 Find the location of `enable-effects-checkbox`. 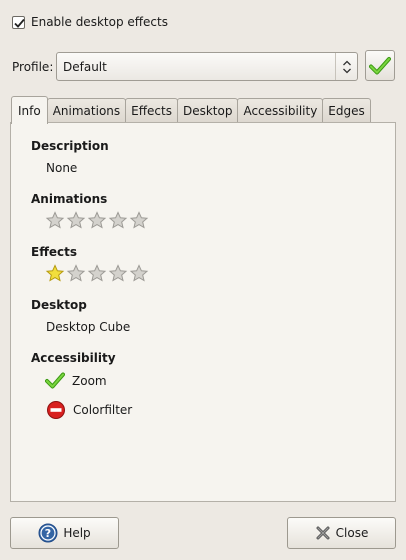

enable-effects-checkbox is located at coordinates (18, 22).